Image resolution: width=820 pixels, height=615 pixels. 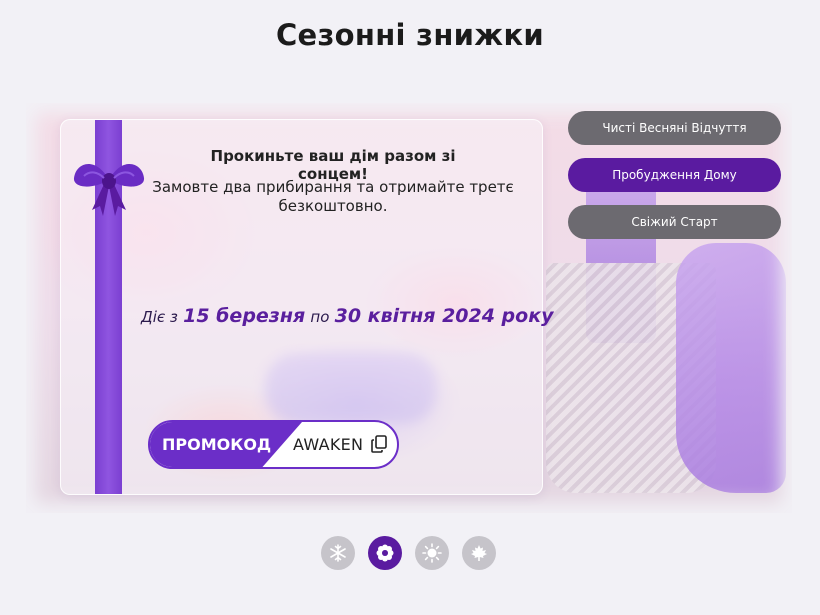 What do you see at coordinates (674, 128) in the screenshot?
I see `tab-clean-spring-feelings: Чисті Весняні Відчуття` at bounding box center [674, 128].